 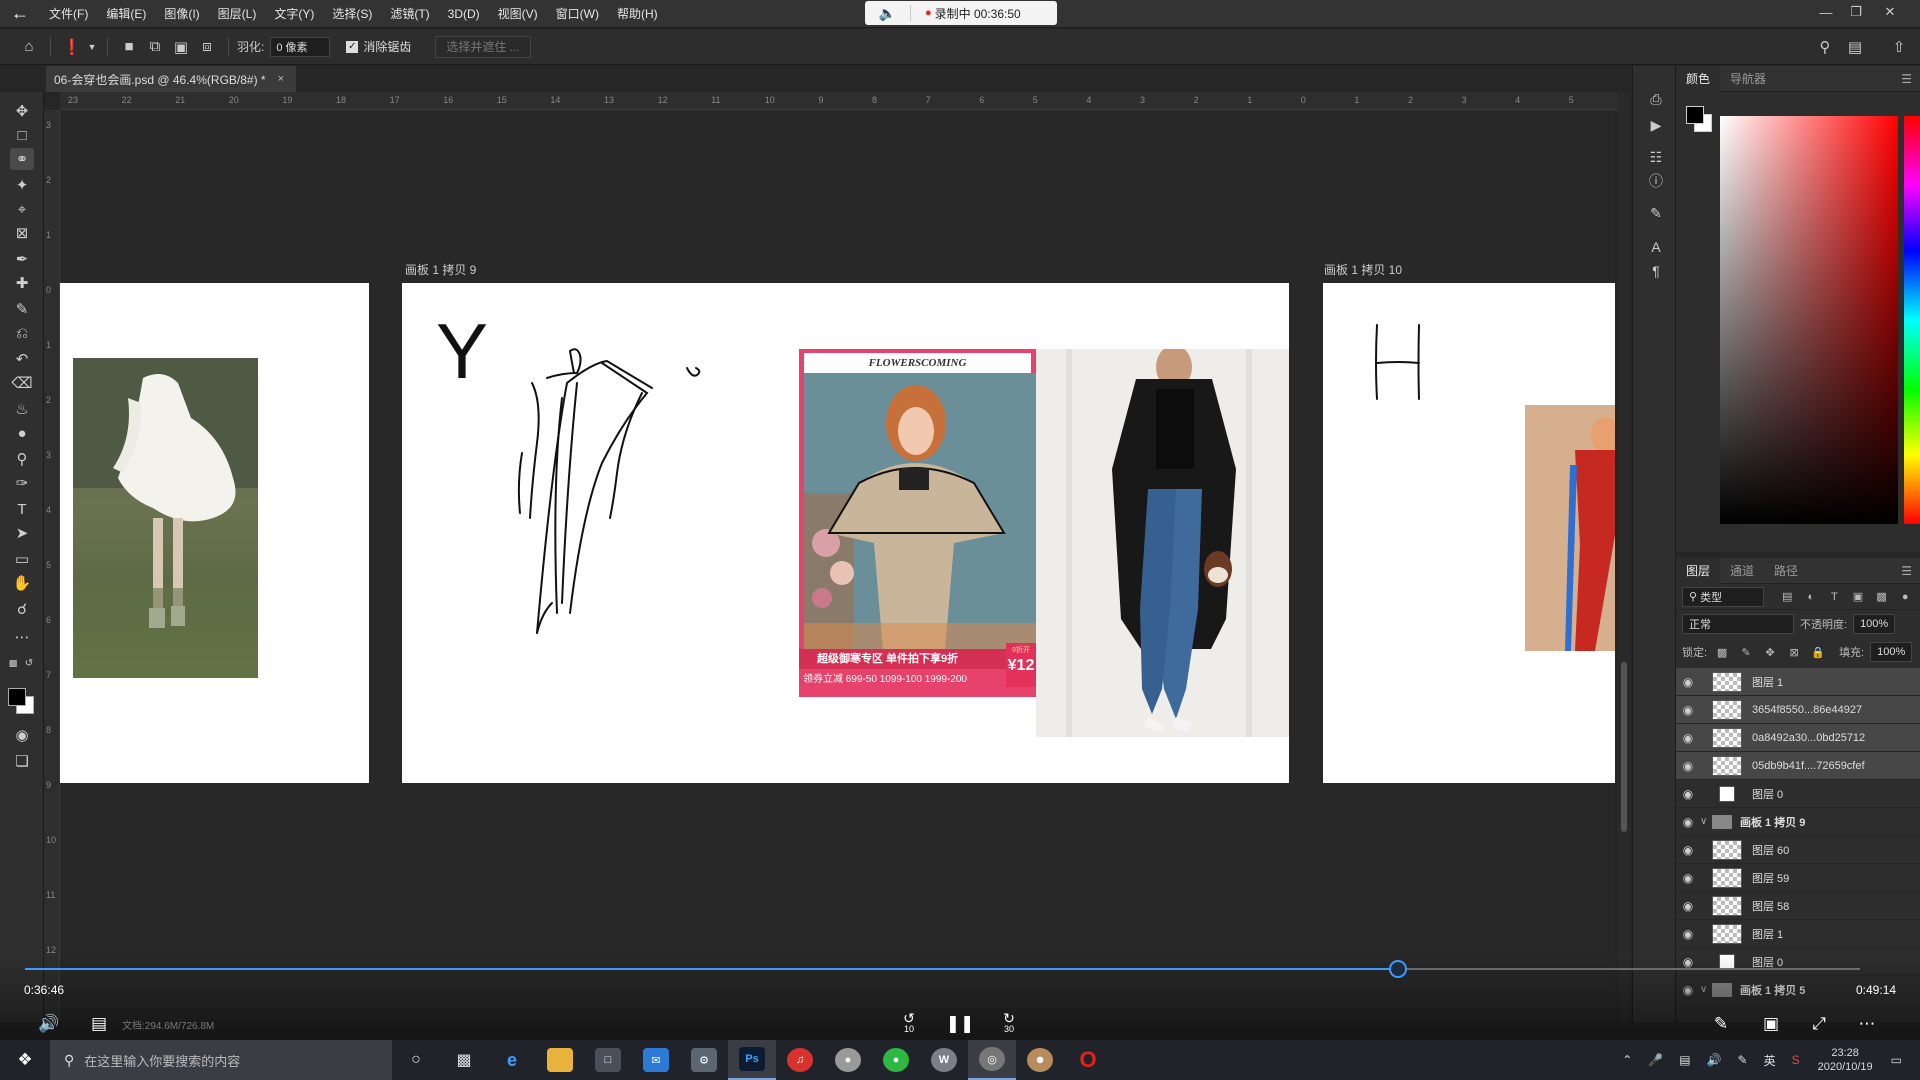 What do you see at coordinates (1722, 652) in the screenshot?
I see `lock-transparency-icon: ▩` at bounding box center [1722, 652].